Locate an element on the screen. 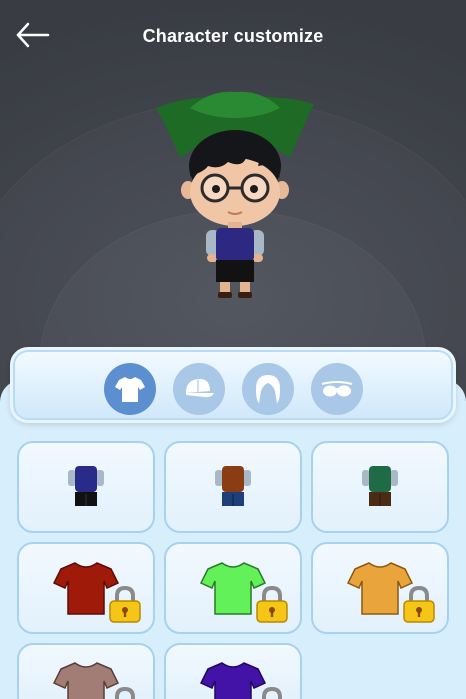  tab-hats is located at coordinates (199, 389).